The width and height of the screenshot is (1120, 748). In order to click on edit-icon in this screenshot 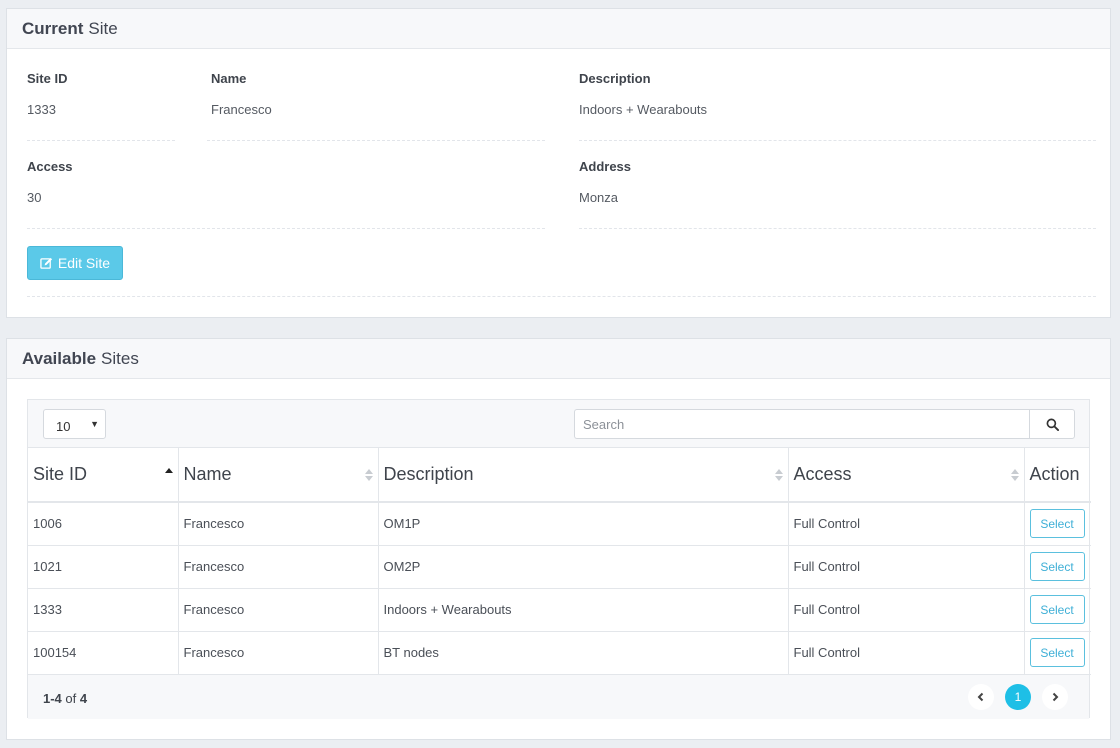, I will do `click(46, 263)`.